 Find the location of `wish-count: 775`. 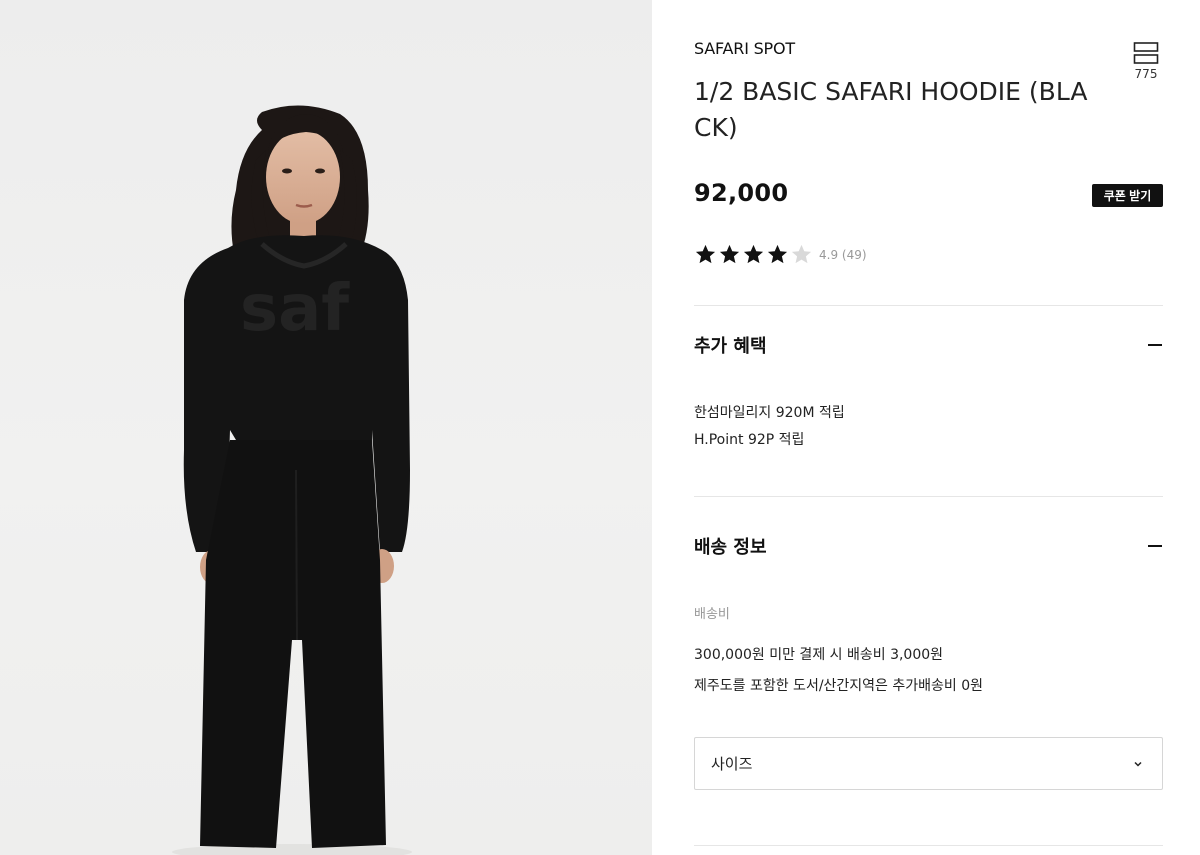

wish-count: 775 is located at coordinates (1146, 74).